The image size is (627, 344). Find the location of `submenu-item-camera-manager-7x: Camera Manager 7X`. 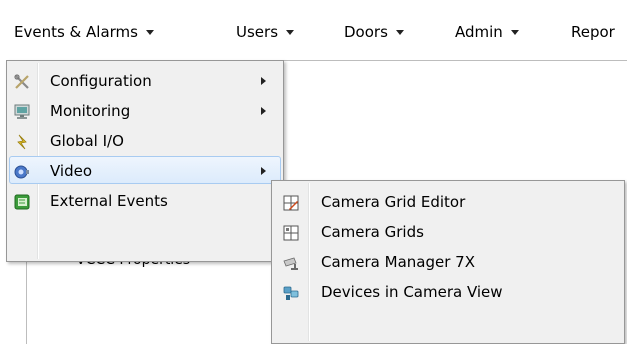

submenu-item-camera-manager-7x: Camera Manager 7X is located at coordinates (448, 261).